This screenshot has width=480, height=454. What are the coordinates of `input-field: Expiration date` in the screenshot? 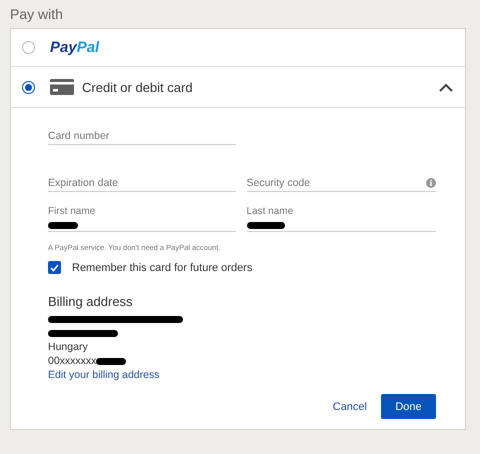 It's located at (142, 183).